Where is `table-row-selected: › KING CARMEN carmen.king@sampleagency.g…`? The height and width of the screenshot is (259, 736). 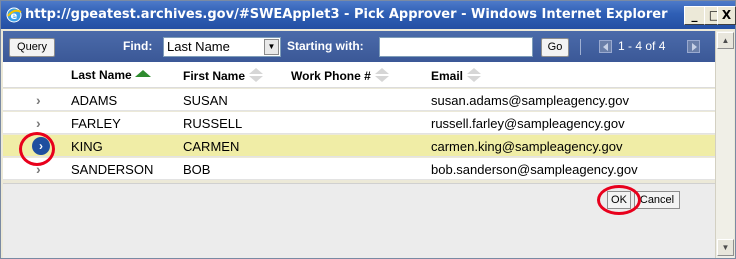 table-row-selected: › KING CARMEN carmen.king@sampleagency.g… is located at coordinates (359, 146).